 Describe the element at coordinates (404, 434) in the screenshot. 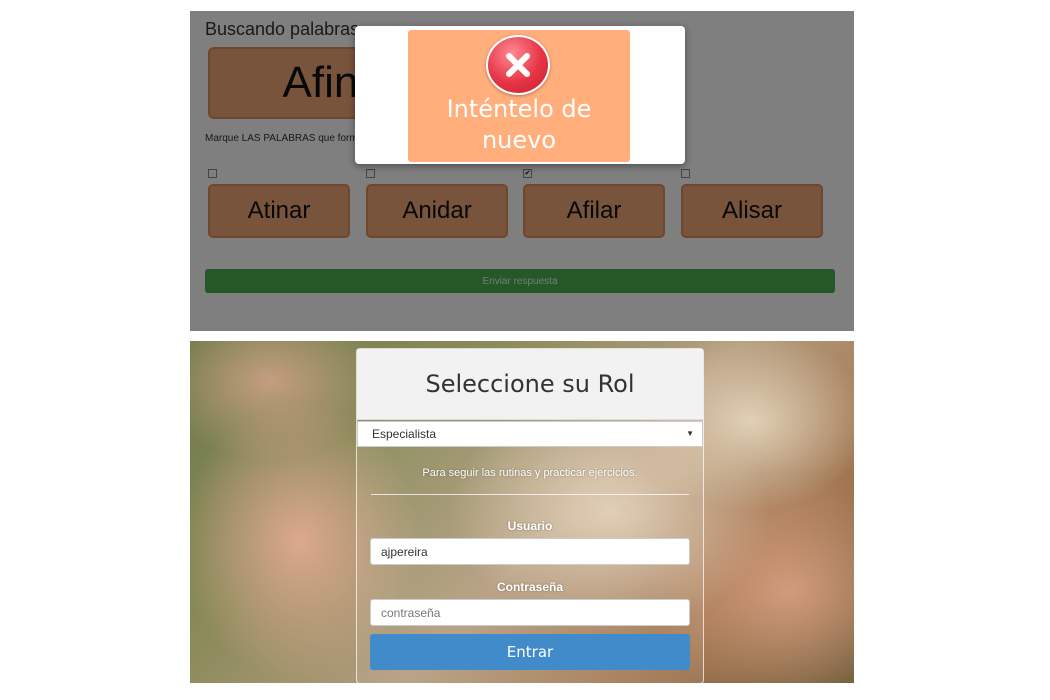

I see `role-select-value: Especialista` at that location.